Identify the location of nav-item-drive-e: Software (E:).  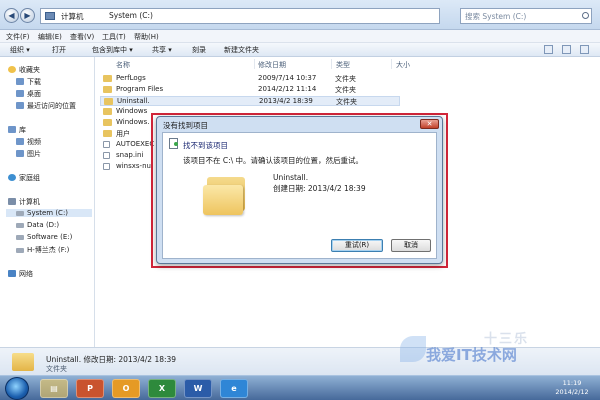
(44, 237).